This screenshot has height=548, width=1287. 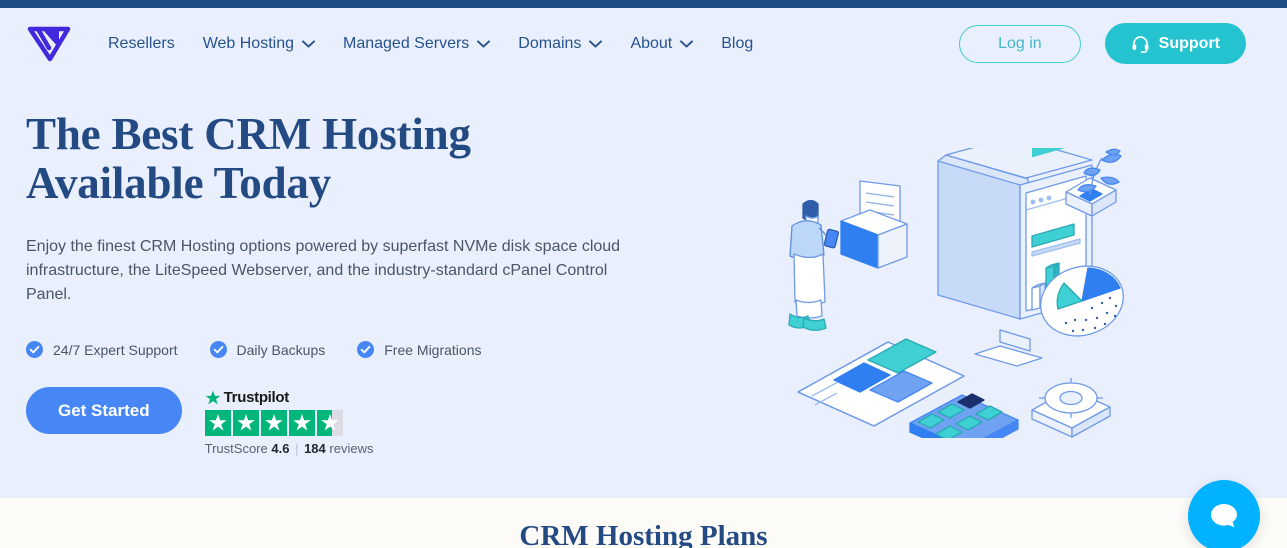 I want to click on nav-item-resellers: Resellers, so click(x=141, y=44).